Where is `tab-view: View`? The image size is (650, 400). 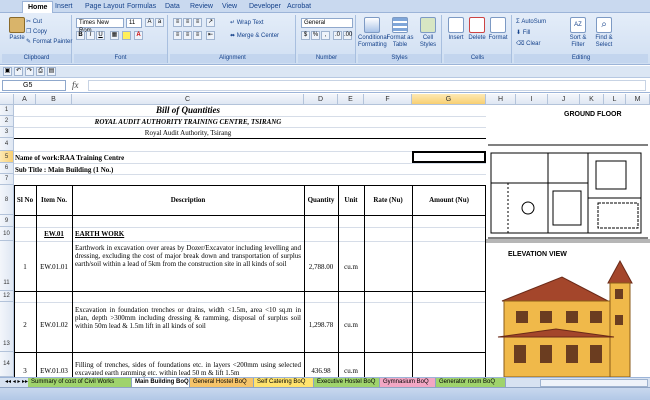 tab-view: View is located at coordinates (229, 7).